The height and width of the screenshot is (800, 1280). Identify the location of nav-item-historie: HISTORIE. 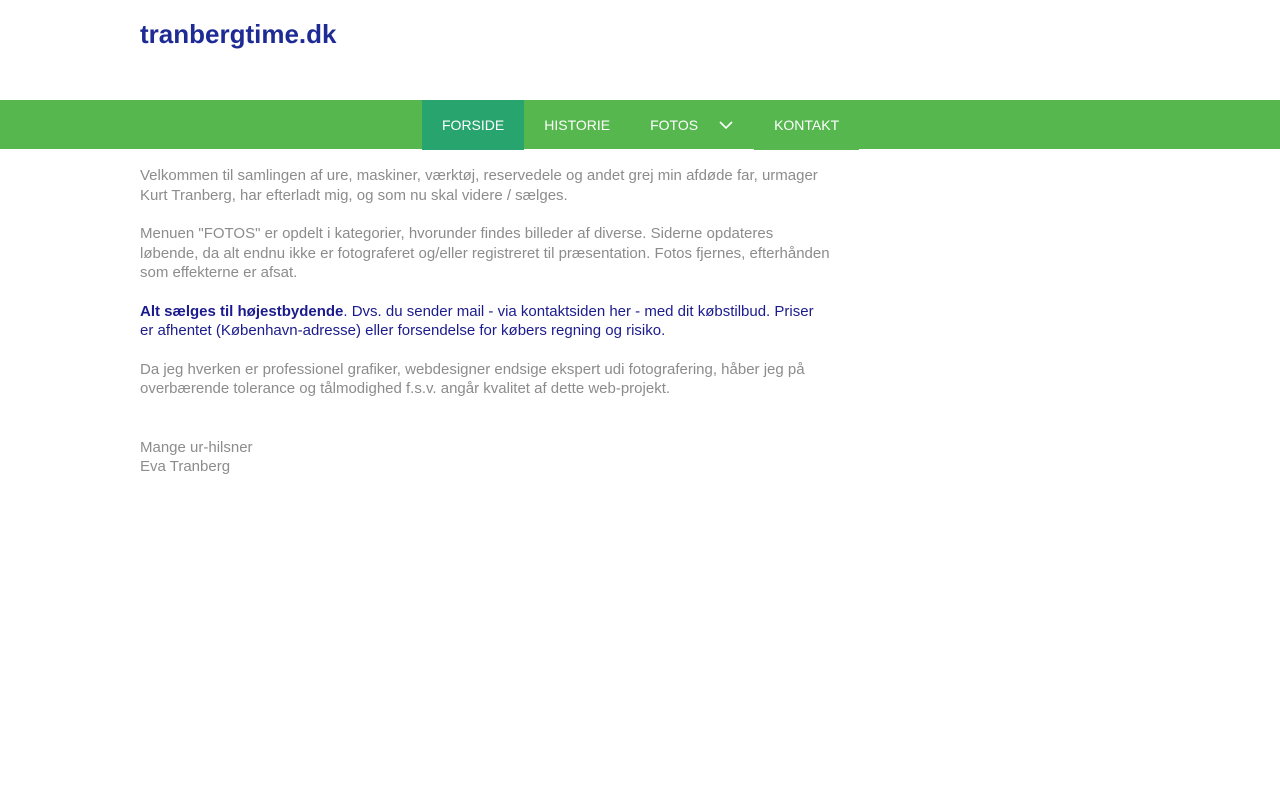
(577, 125).